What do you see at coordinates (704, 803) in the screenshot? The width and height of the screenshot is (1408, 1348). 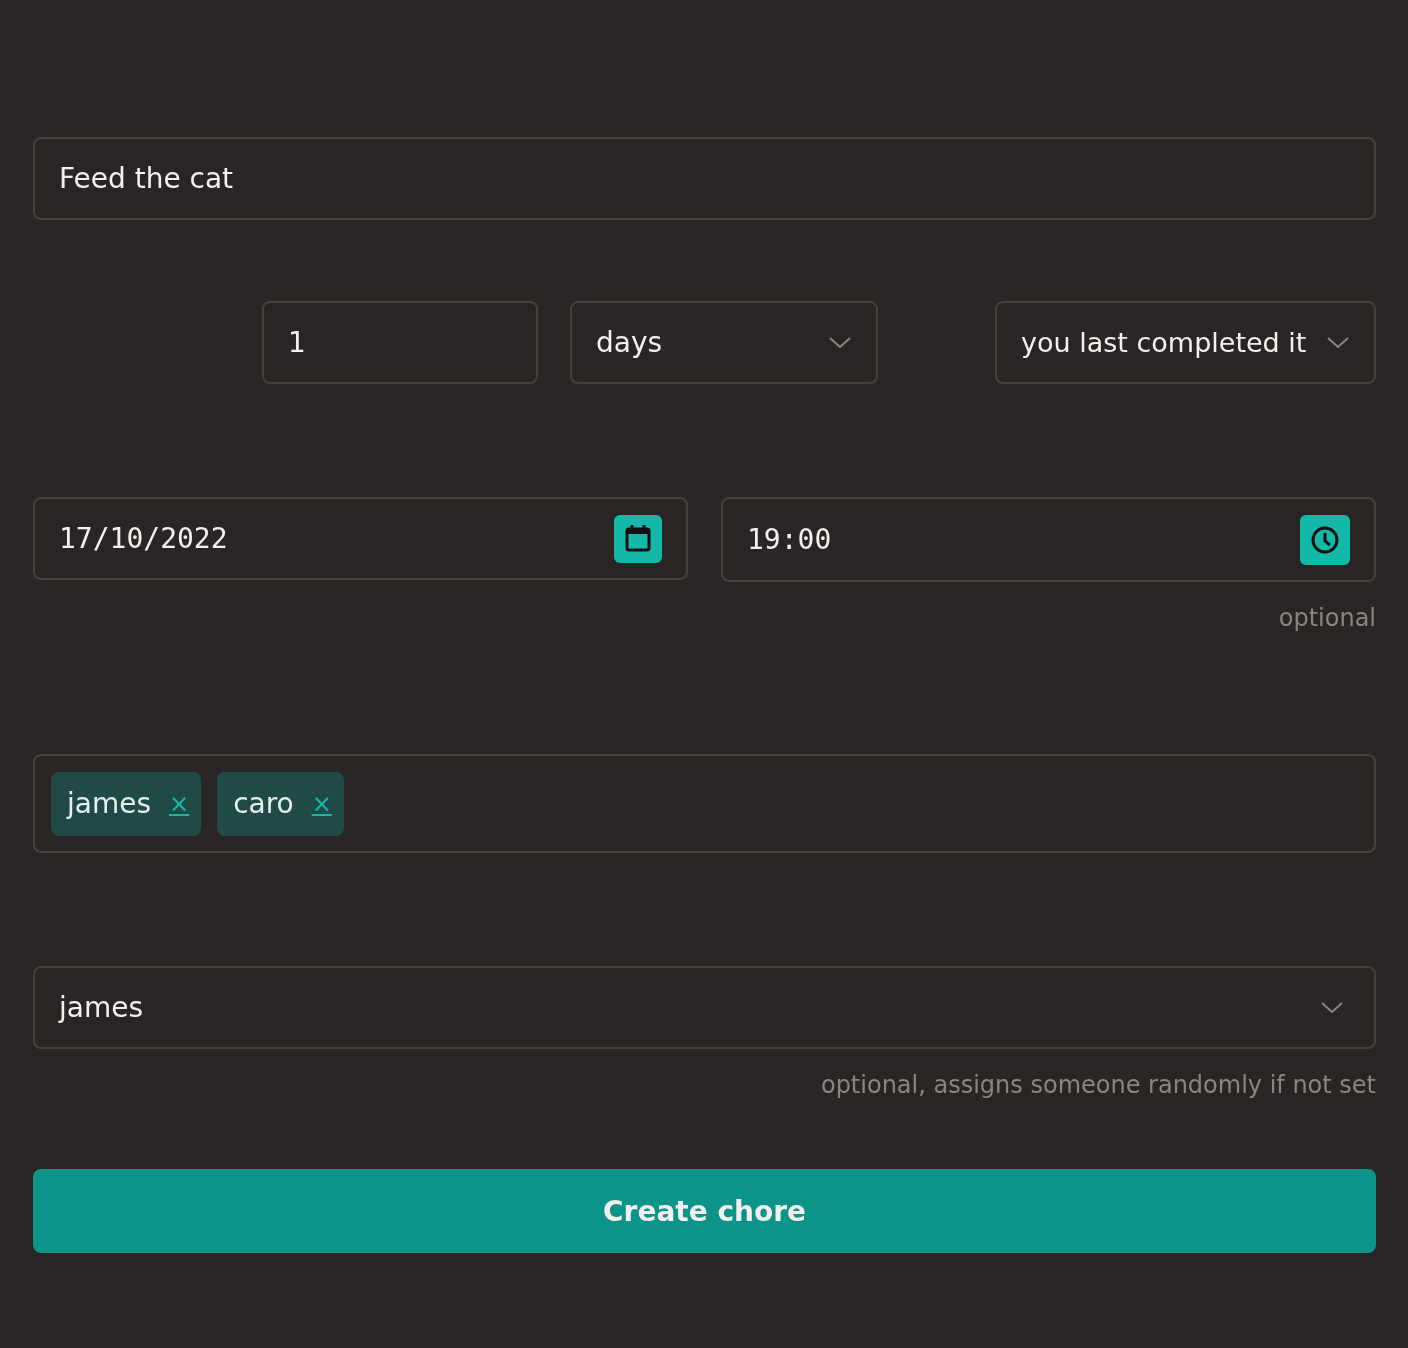 I see `assignees-field: james × caro ×` at bounding box center [704, 803].